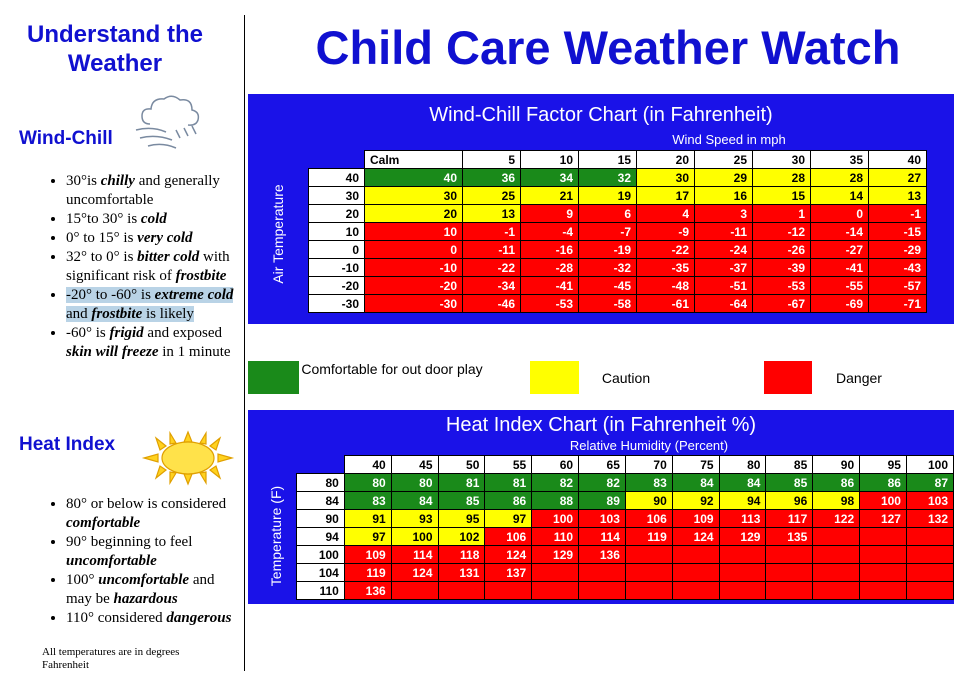 Image resolution: width=976 pixels, height=679 pixels. Describe the element at coordinates (461, 554) in the screenshot. I see `heat-index-cell: 118` at that location.